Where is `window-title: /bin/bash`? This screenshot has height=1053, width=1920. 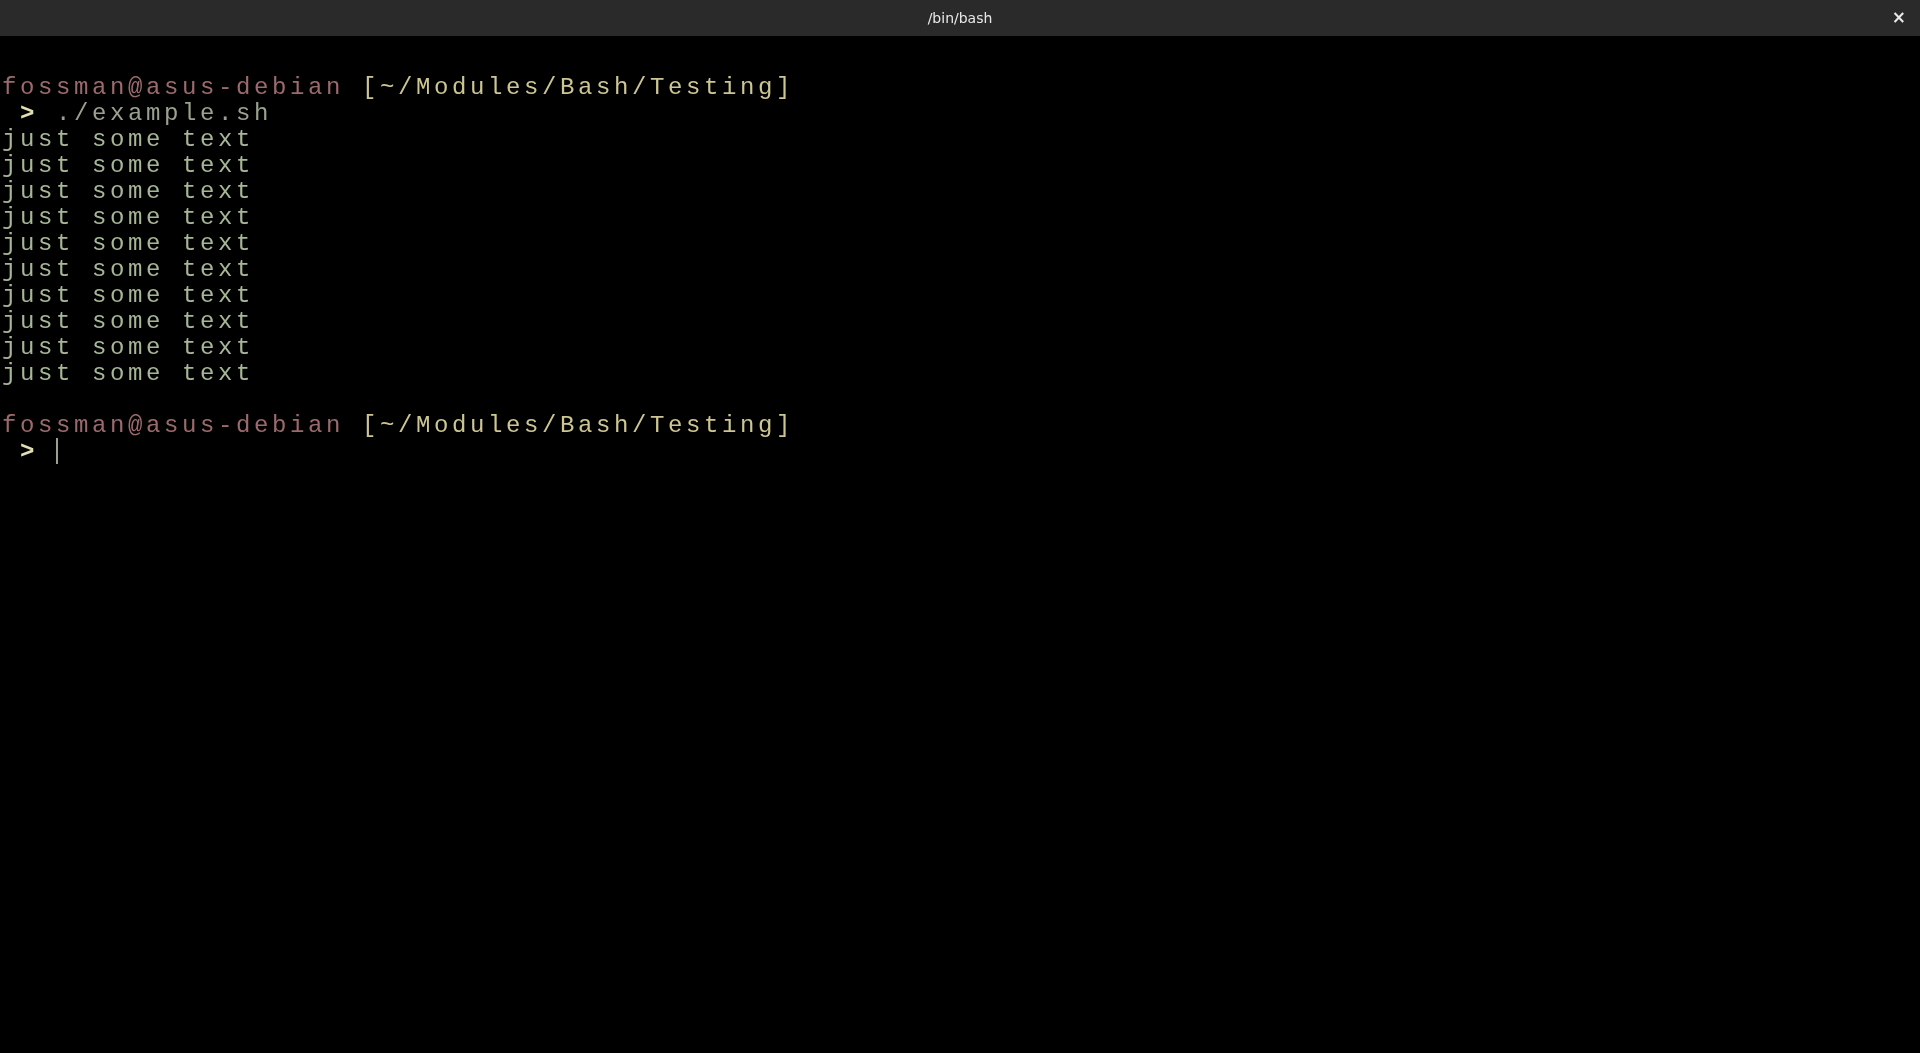
window-title: /bin/bash is located at coordinates (960, 18).